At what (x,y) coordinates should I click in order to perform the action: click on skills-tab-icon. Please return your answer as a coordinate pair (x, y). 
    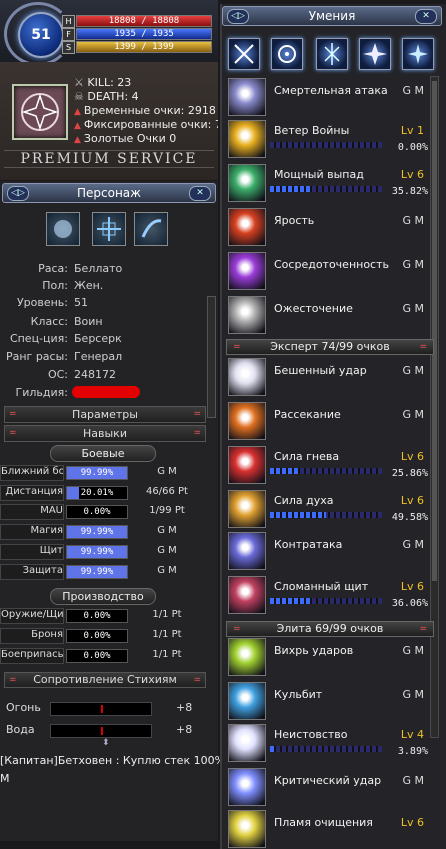
    Looking at the image, I should click on (151, 229).